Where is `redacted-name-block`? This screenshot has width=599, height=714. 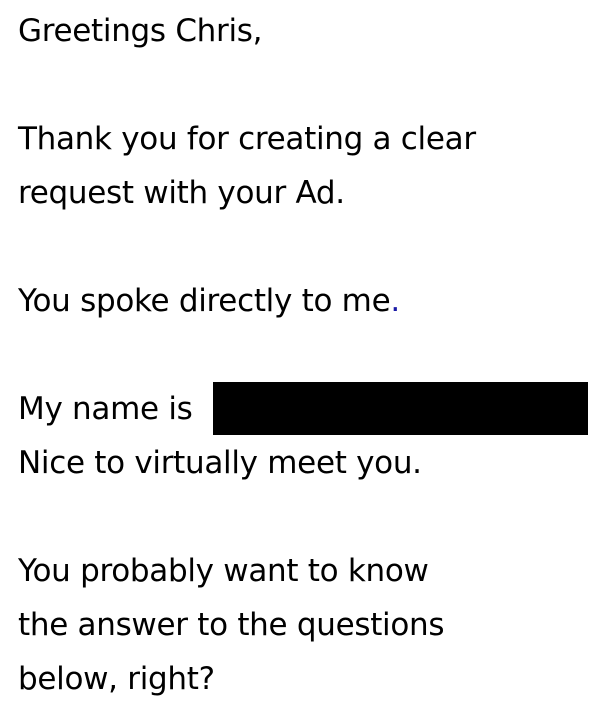 redacted-name-block is located at coordinates (400, 408).